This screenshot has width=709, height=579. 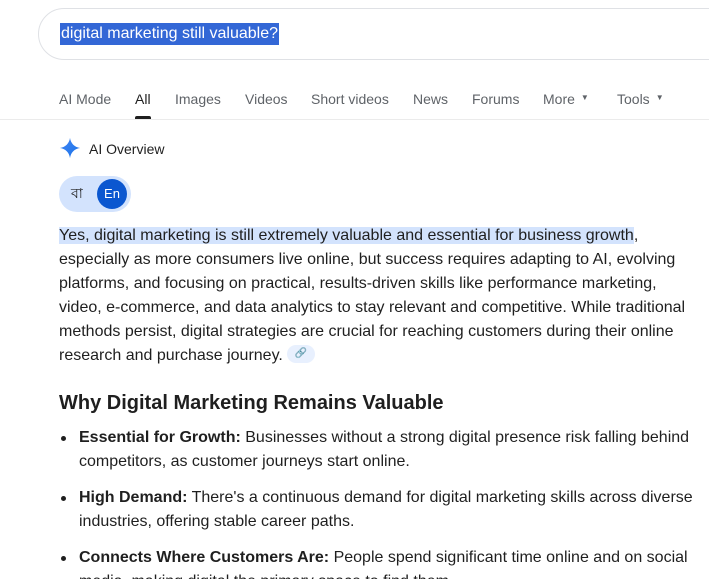 What do you see at coordinates (430, 99) in the screenshot?
I see `tab-news: News` at bounding box center [430, 99].